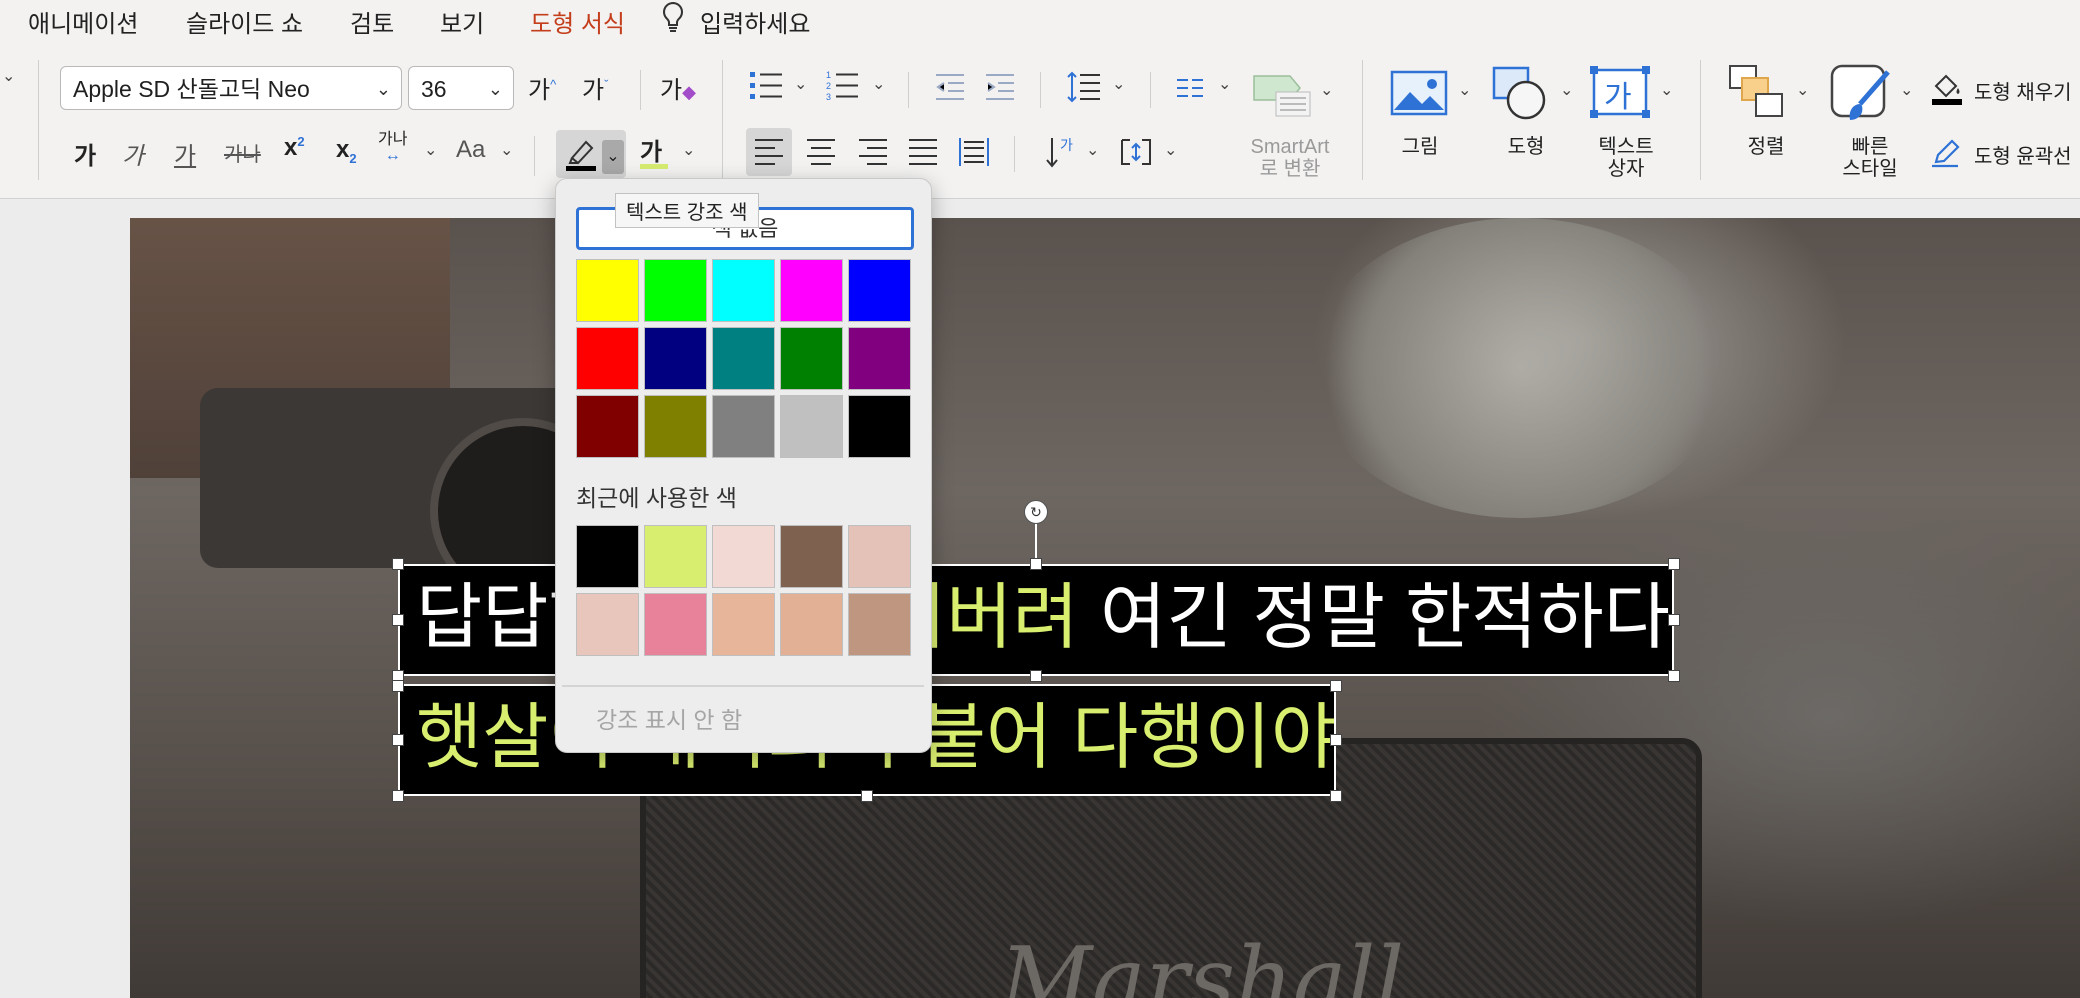 Image resolution: width=2080 pixels, height=998 pixels. What do you see at coordinates (1758, 95) in the screenshot?
I see `arrange-icon` at bounding box center [1758, 95].